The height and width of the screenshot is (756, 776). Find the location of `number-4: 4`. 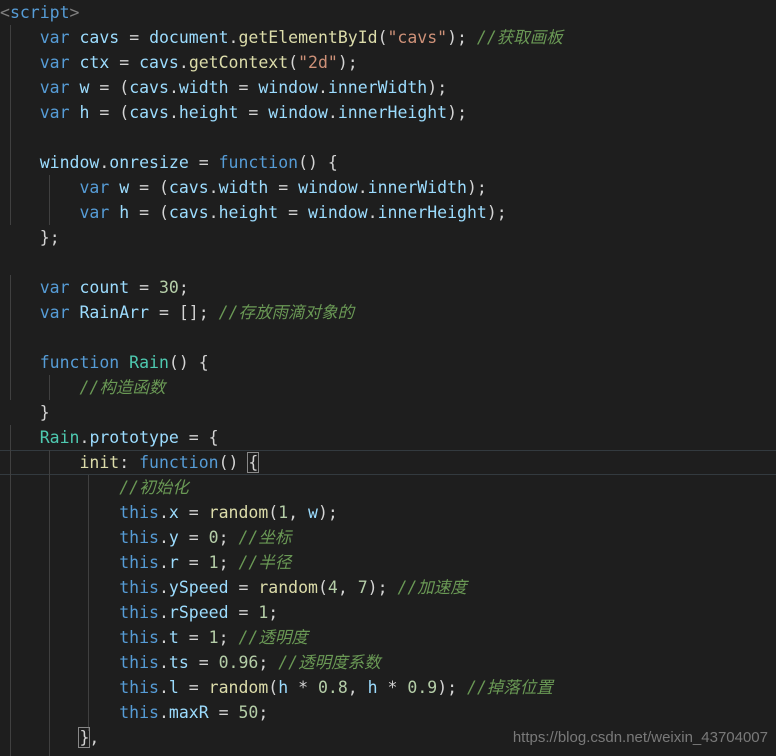

number-4: 4 is located at coordinates (332, 587).